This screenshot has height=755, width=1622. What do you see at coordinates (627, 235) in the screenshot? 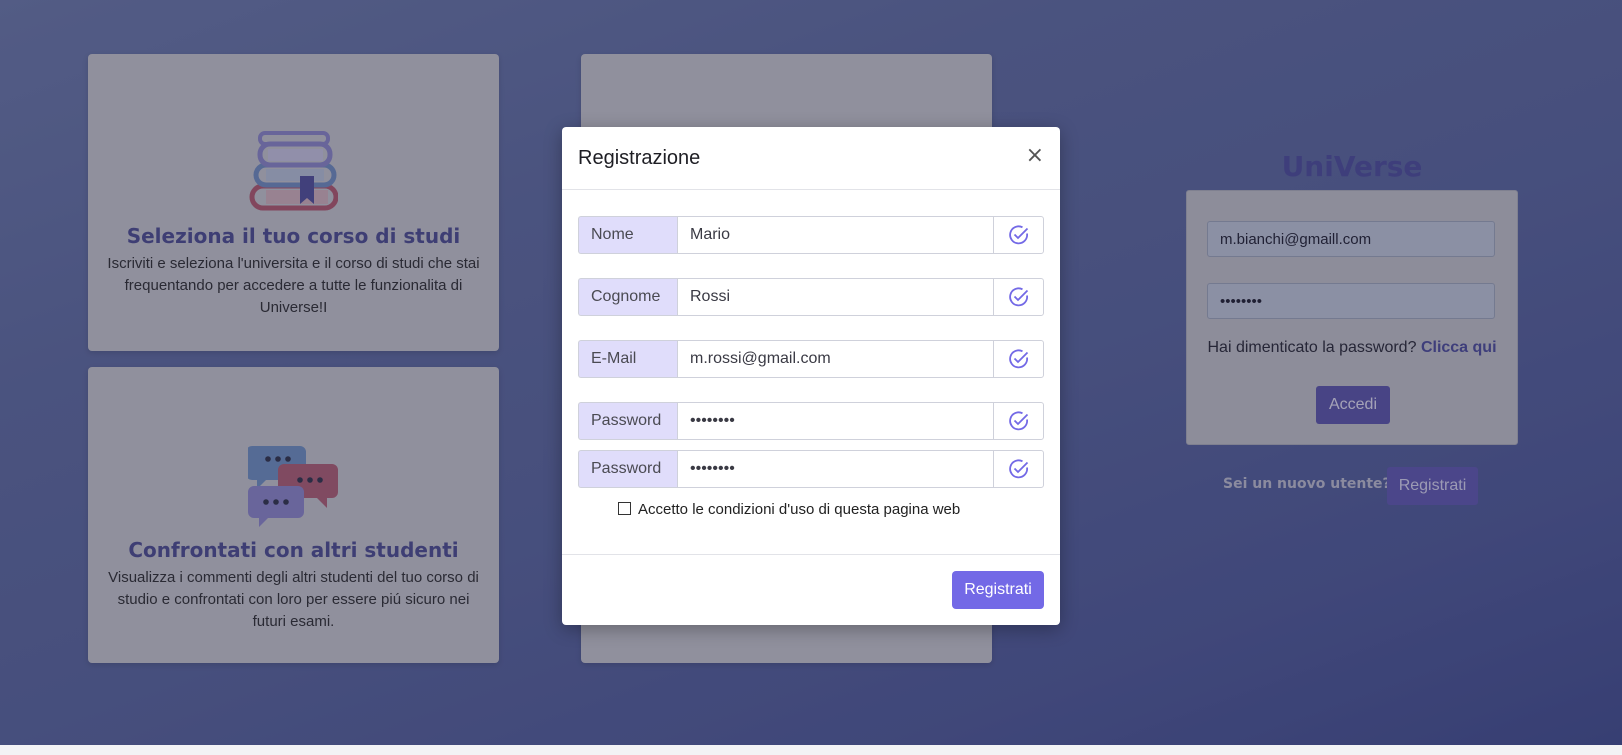
I see `field-label: Nome` at bounding box center [627, 235].